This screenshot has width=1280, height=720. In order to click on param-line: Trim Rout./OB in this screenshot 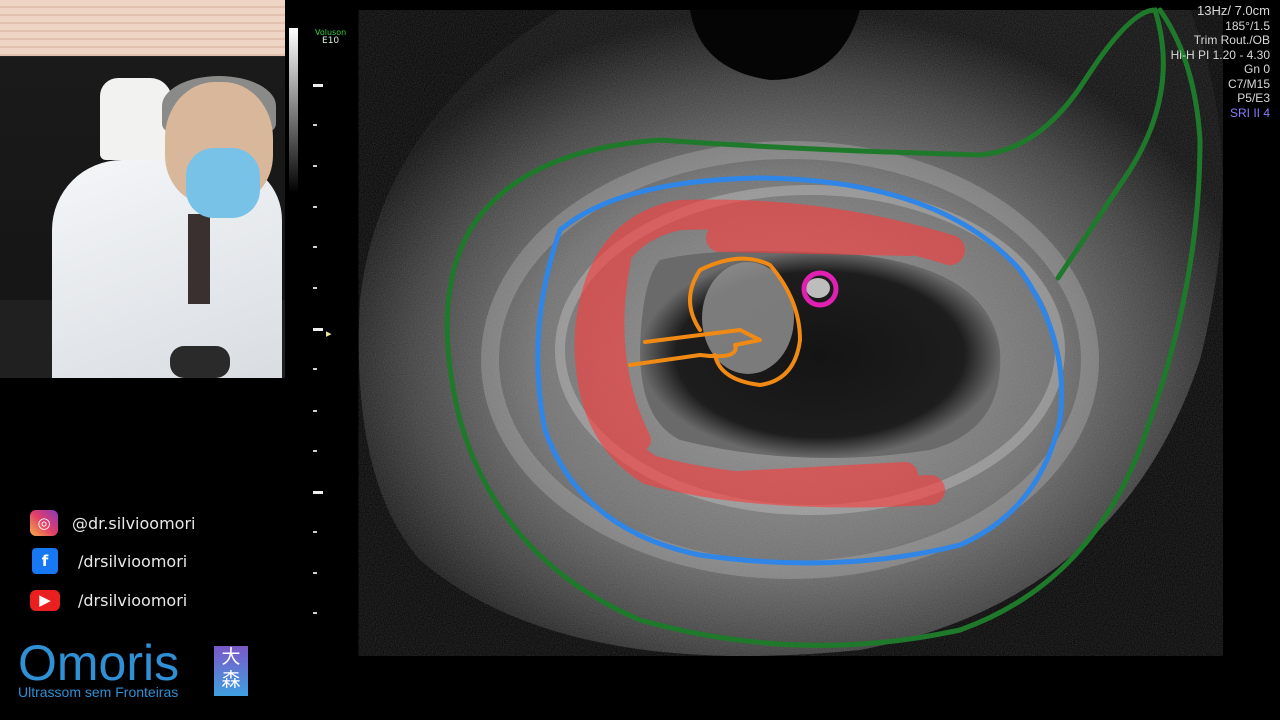, I will do `click(1231, 40)`.